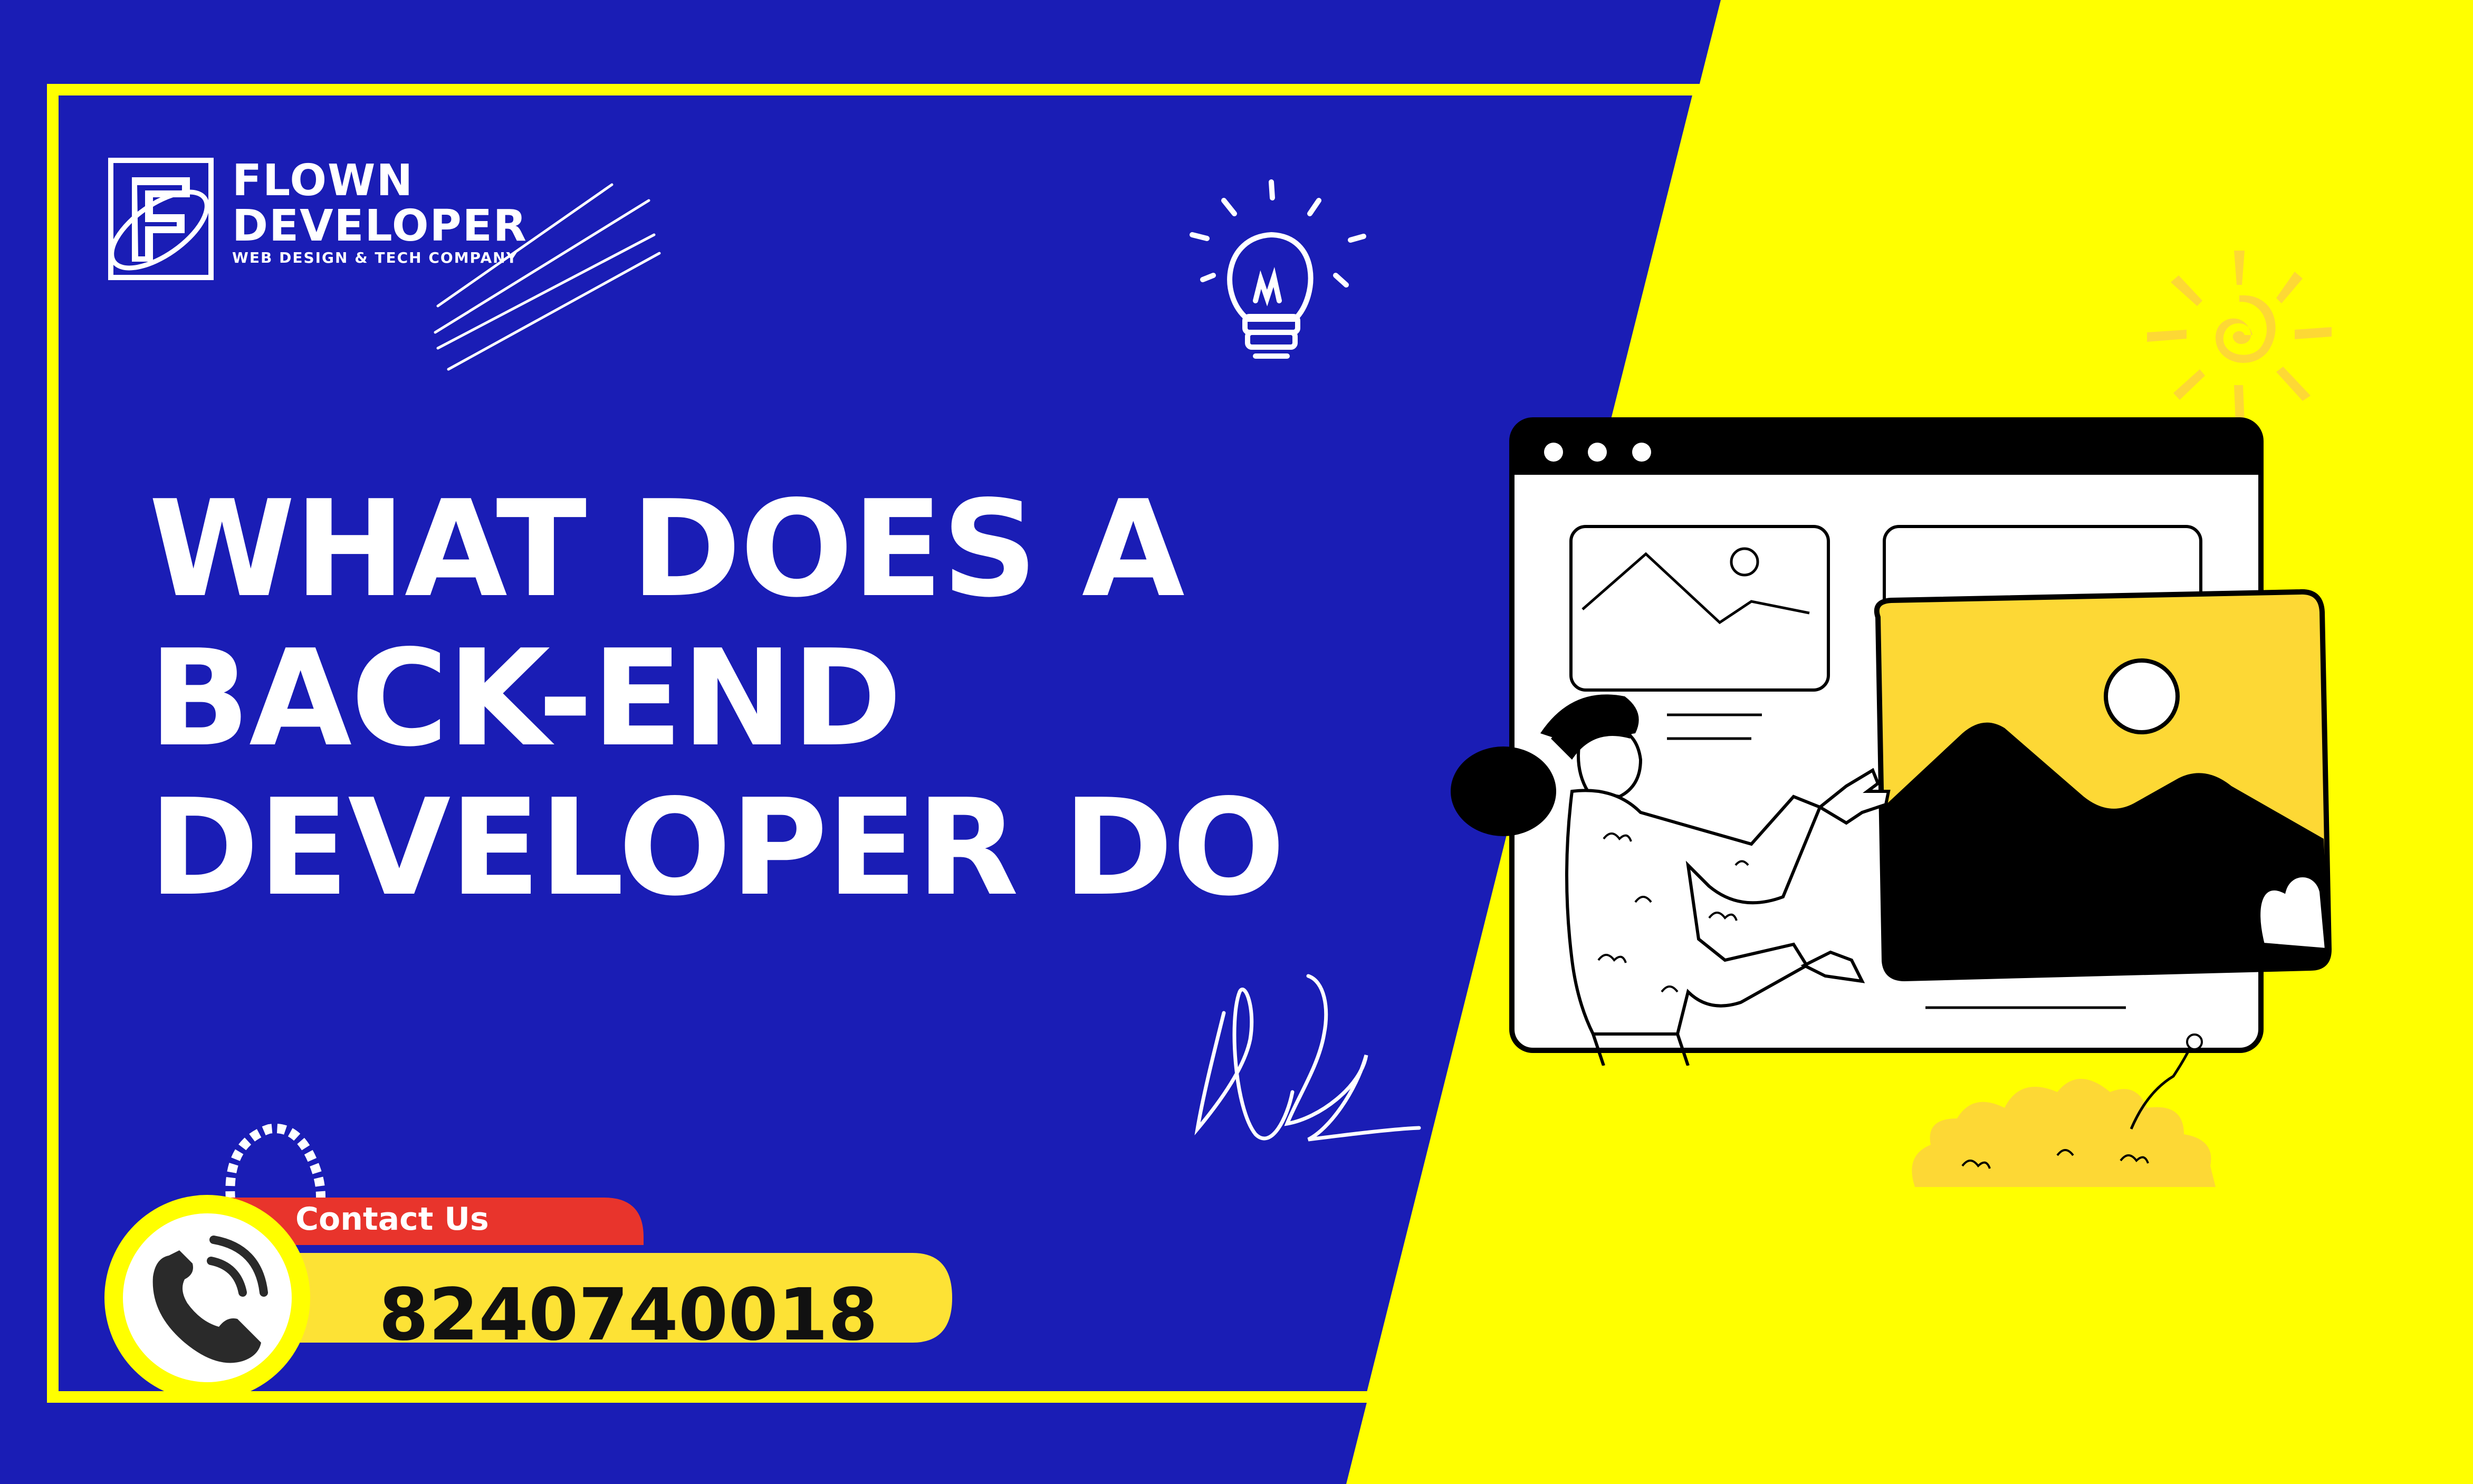 This screenshot has height=1484, width=2473. I want to click on headline: WHAT DOES A BACK-END DEVELOPER DO, so click(717, 698).